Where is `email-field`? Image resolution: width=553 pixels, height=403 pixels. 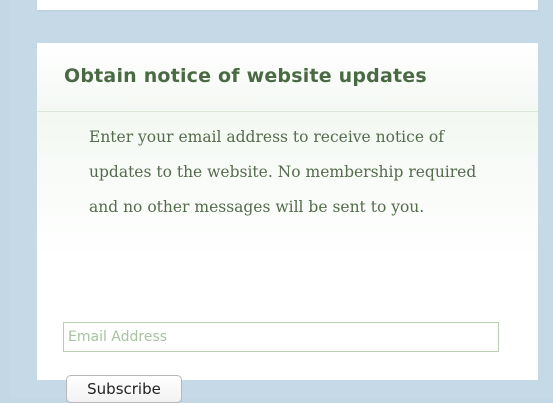 email-field is located at coordinates (281, 337).